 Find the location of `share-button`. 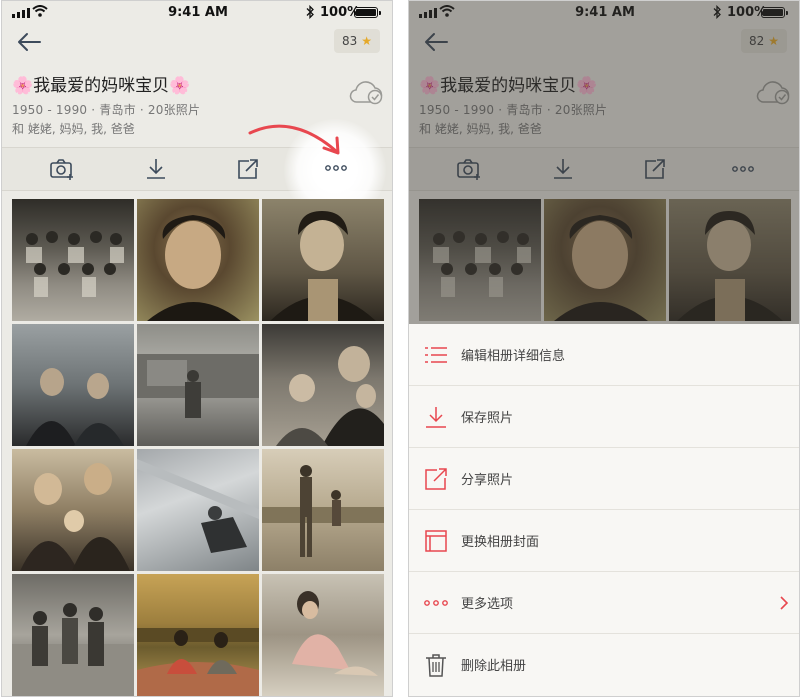

share-button is located at coordinates (248, 169).